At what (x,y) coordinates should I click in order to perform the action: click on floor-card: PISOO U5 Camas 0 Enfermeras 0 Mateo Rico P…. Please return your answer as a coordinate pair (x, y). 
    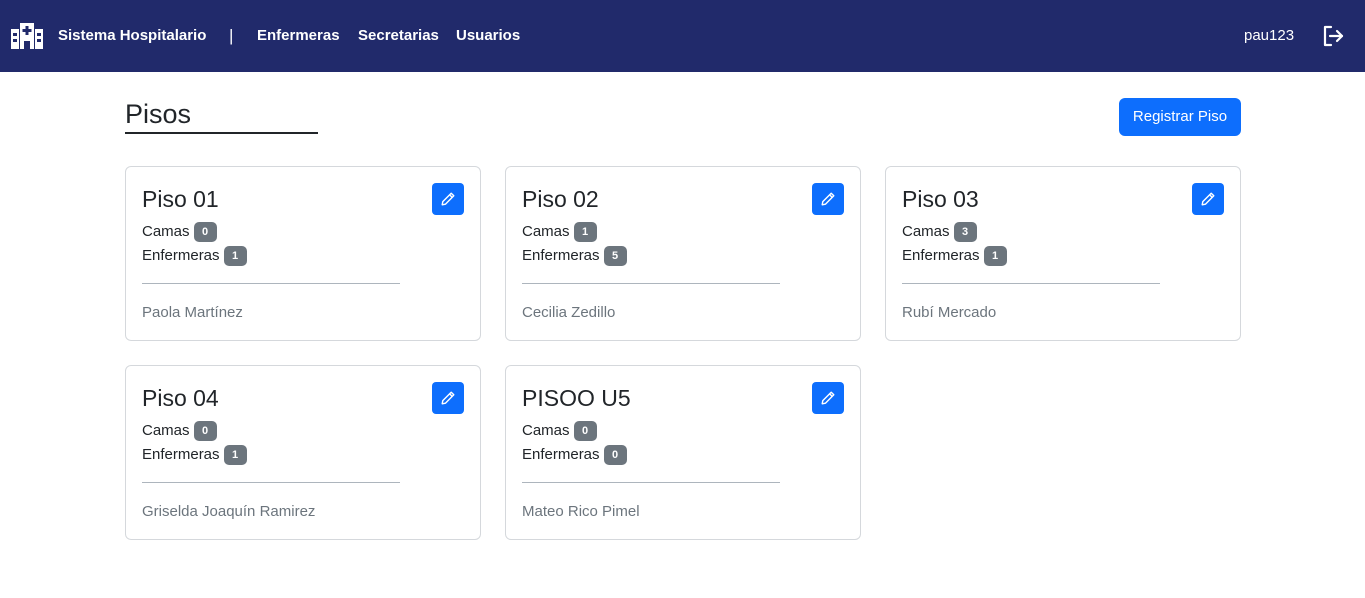
    Looking at the image, I should click on (683, 452).